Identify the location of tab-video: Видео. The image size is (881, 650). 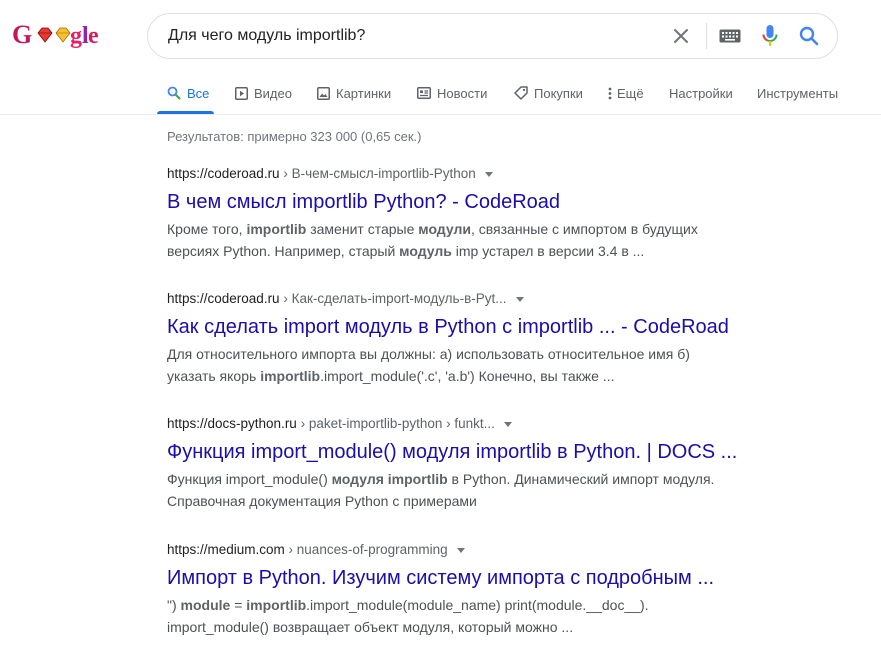
(263, 93).